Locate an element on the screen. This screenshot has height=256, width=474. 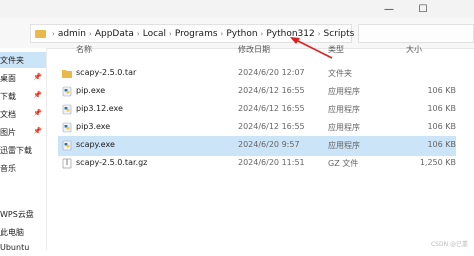
sidebar-item-folder: 文件夹 is located at coordinates (23, 60).